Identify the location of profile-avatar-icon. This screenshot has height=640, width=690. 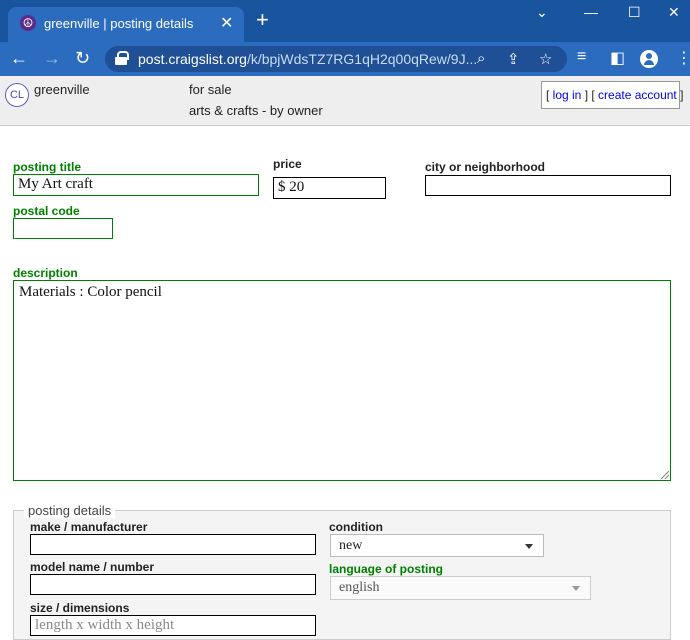
(649, 59).